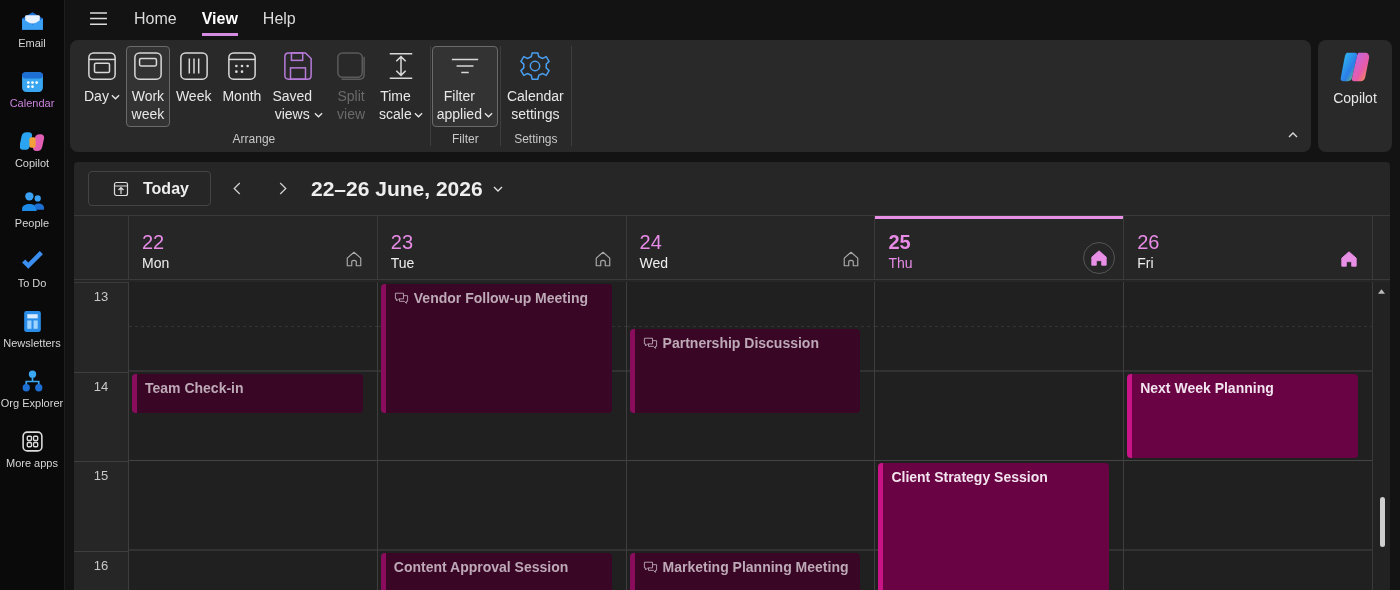 This screenshot has width=1400, height=590. I want to click on month-view-button: Month, so click(242, 77).